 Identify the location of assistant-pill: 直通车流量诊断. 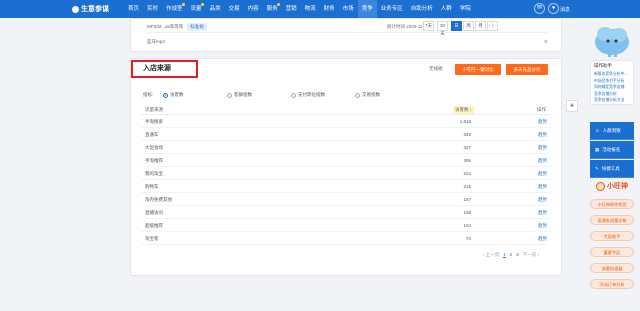
(612, 220).